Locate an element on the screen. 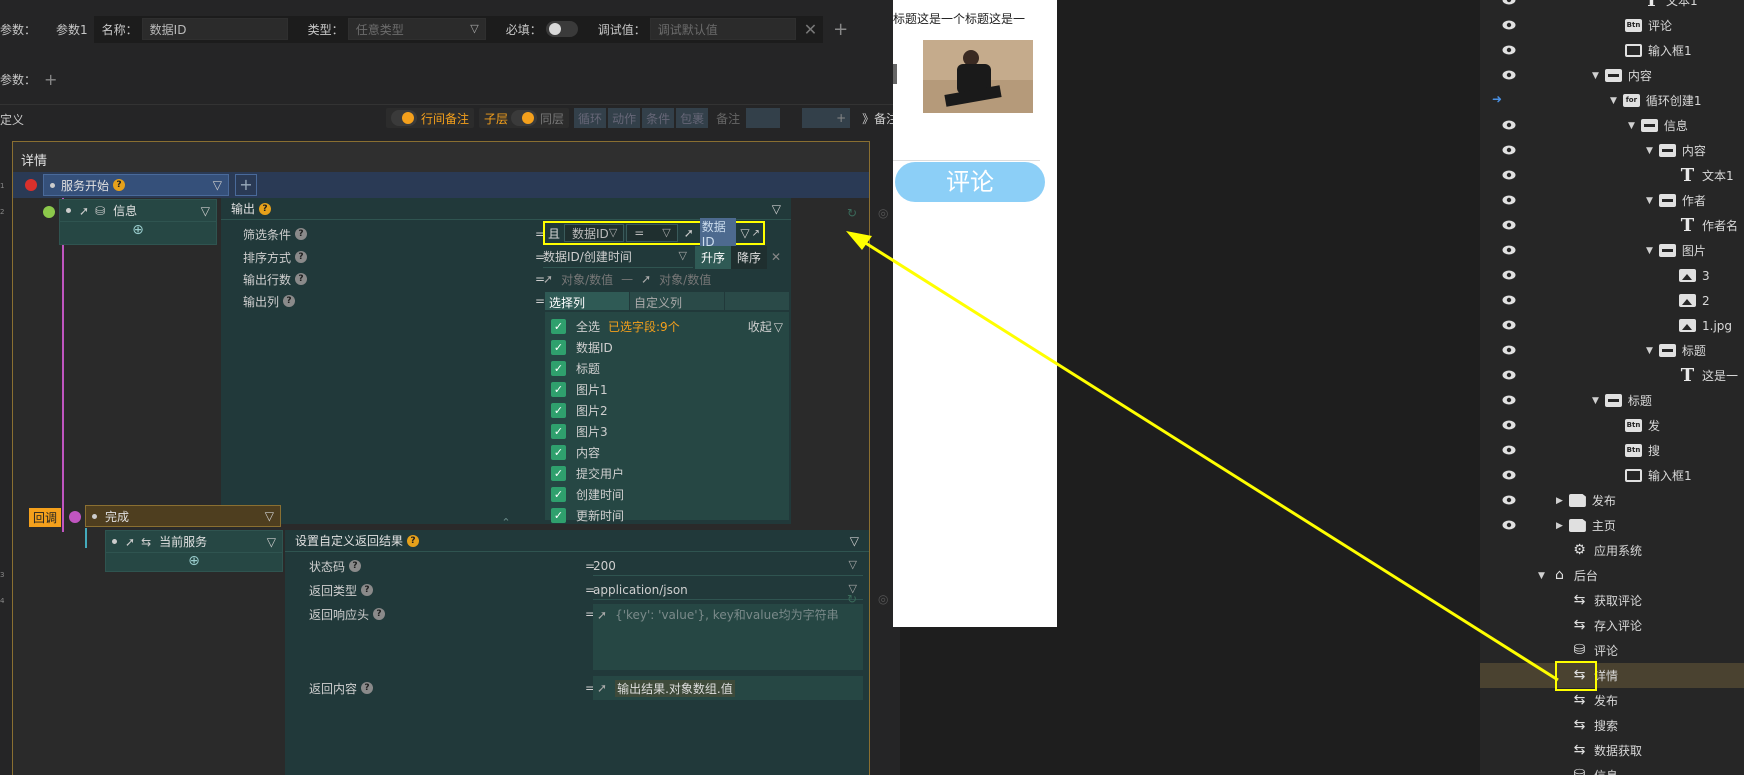 The image size is (1744, 775). annotation-arrow-head is located at coordinates (859, 240).